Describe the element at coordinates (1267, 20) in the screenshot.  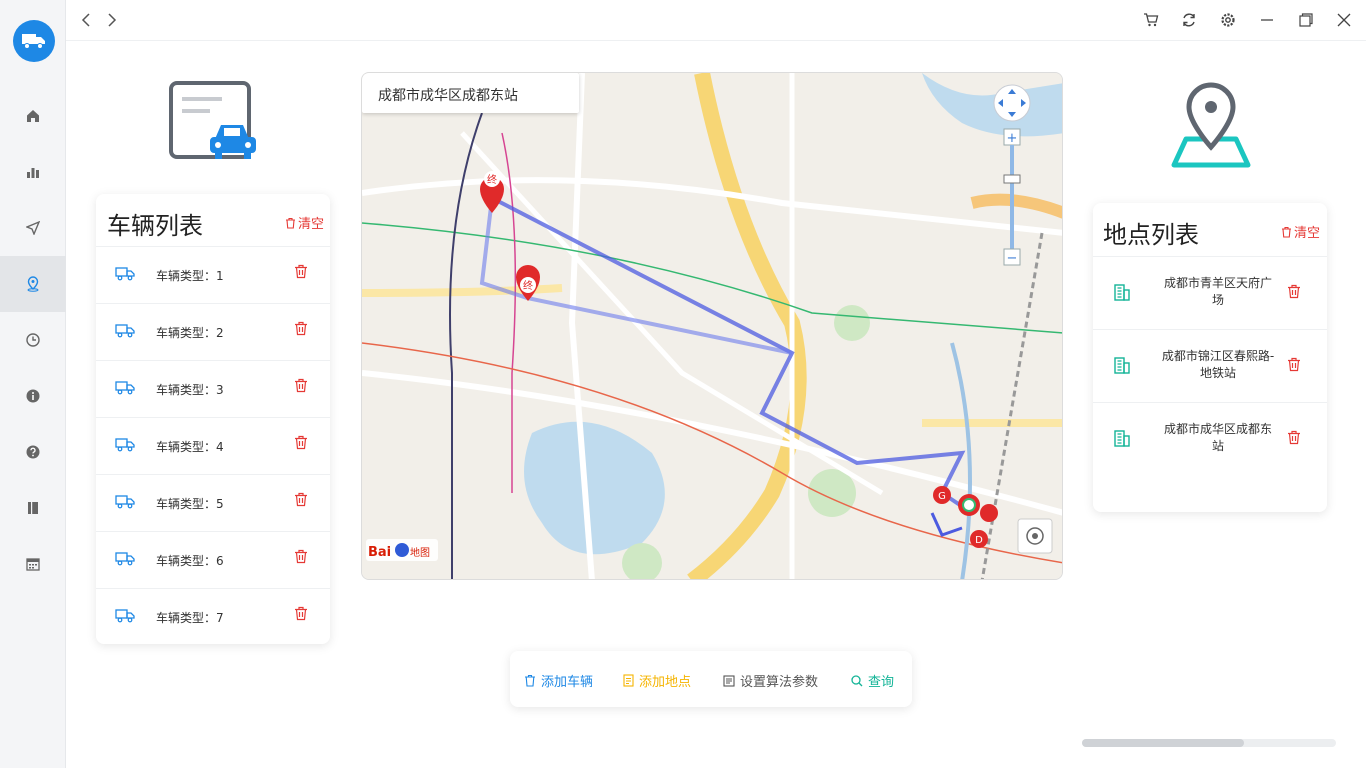
I see `minimize-icon` at that location.